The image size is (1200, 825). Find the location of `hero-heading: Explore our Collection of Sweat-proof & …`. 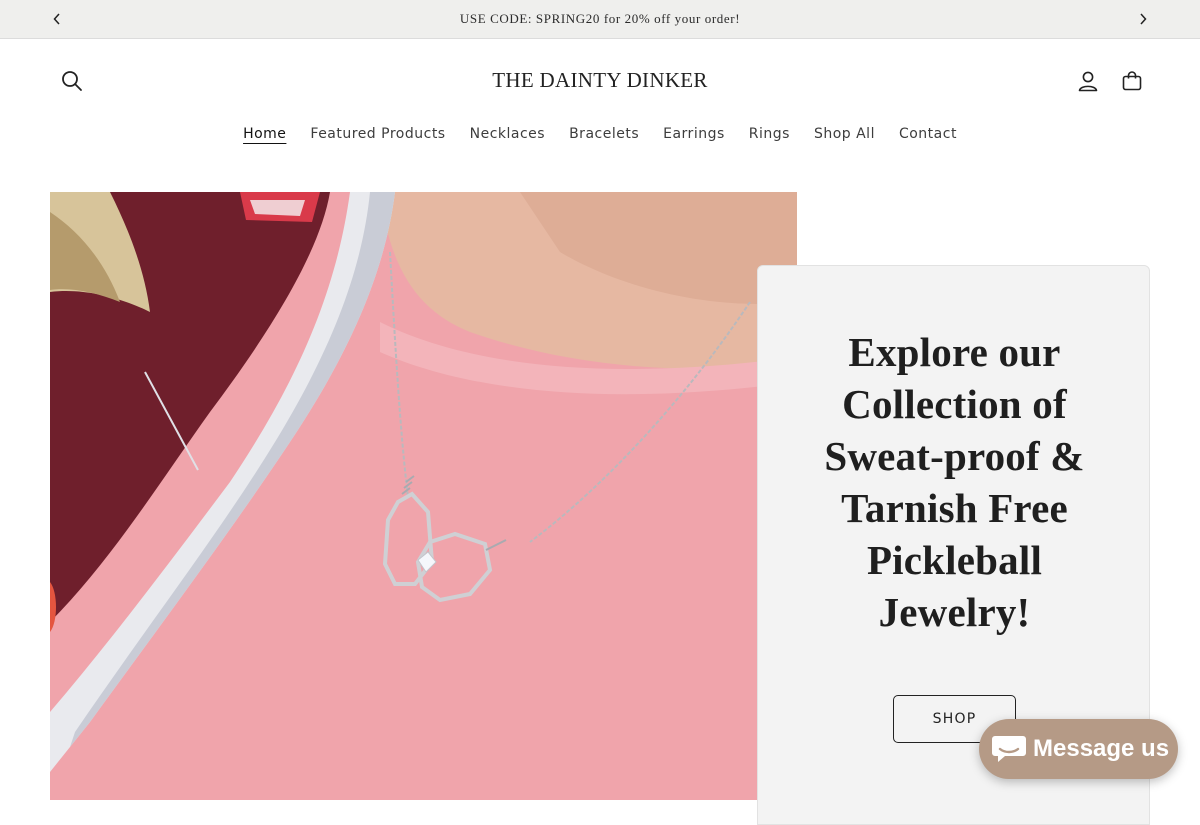

hero-heading: Explore our Collection of Sweat-proof & … is located at coordinates (954, 482).